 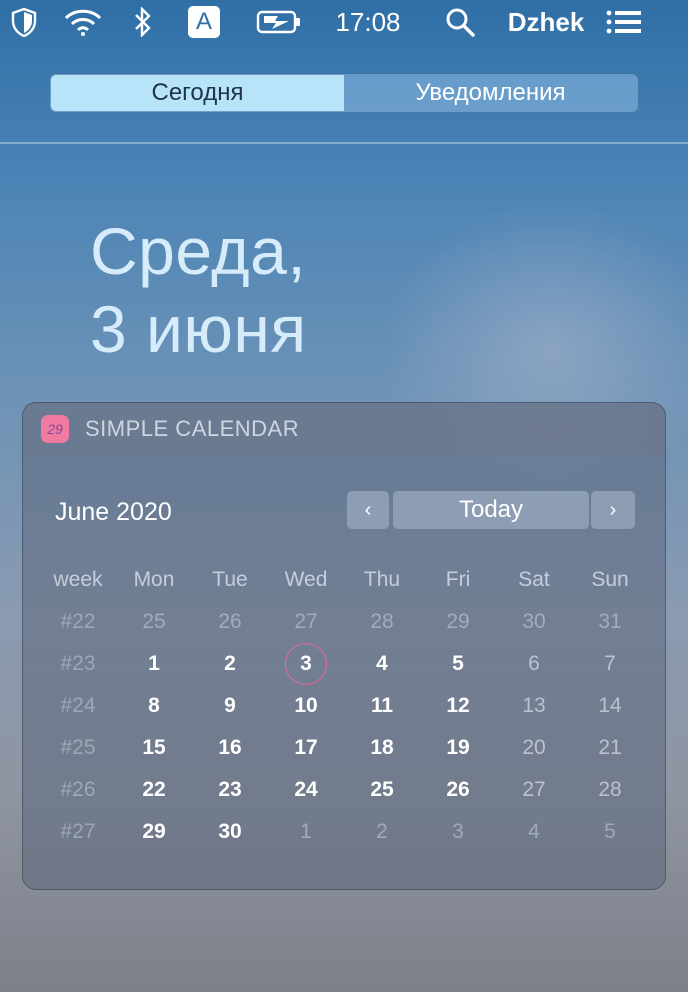 I want to click on column-header: Thu, so click(x=382, y=579).